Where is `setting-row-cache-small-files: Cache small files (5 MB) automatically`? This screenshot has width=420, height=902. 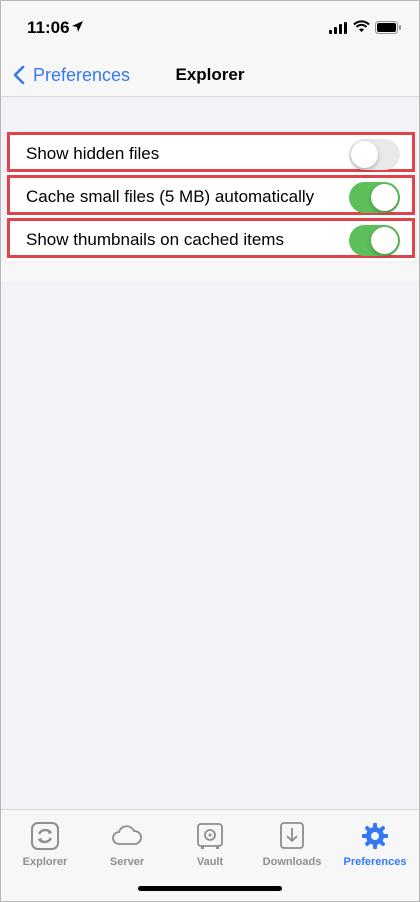 setting-row-cache-small-files: Cache small files (5 MB) automatically is located at coordinates (211, 195).